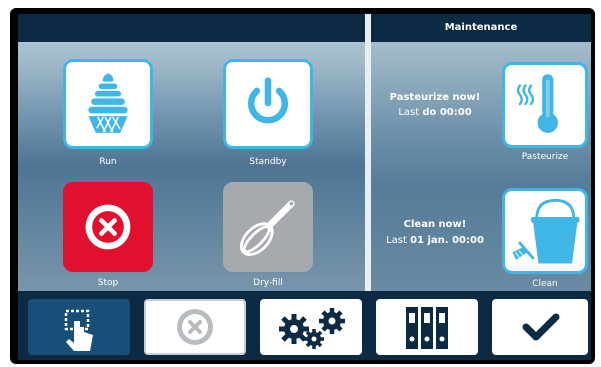  Describe the element at coordinates (268, 162) in the screenshot. I see `standby-label: Standby` at that location.